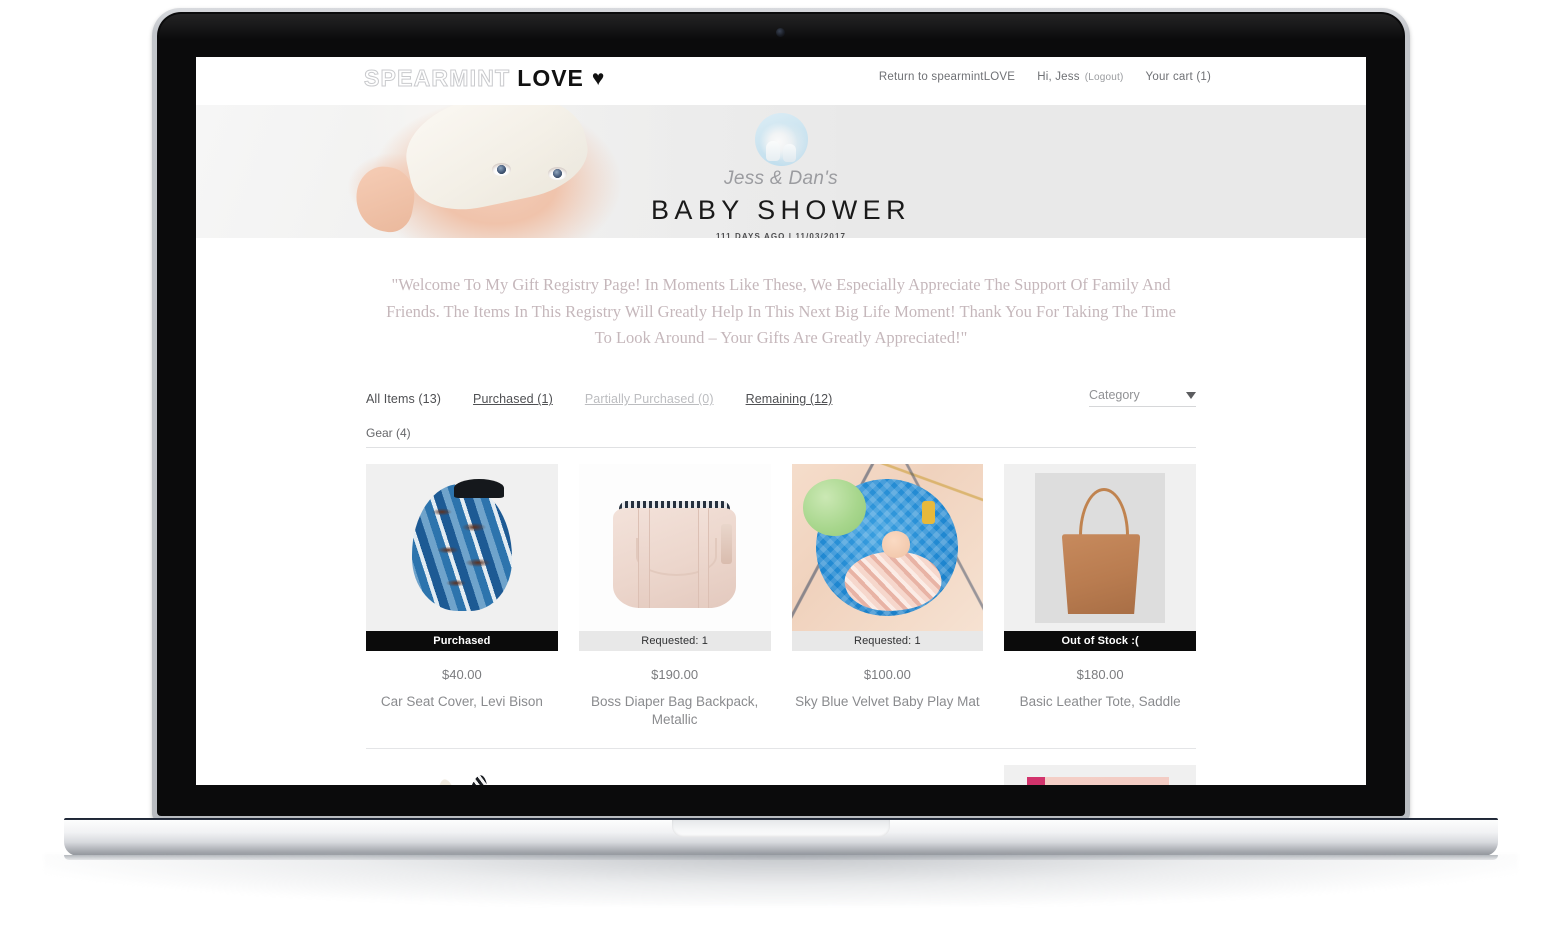 This screenshot has width=1562, height=943. I want to click on product-name: Car Seat Cover, Levi Bison, so click(462, 702).